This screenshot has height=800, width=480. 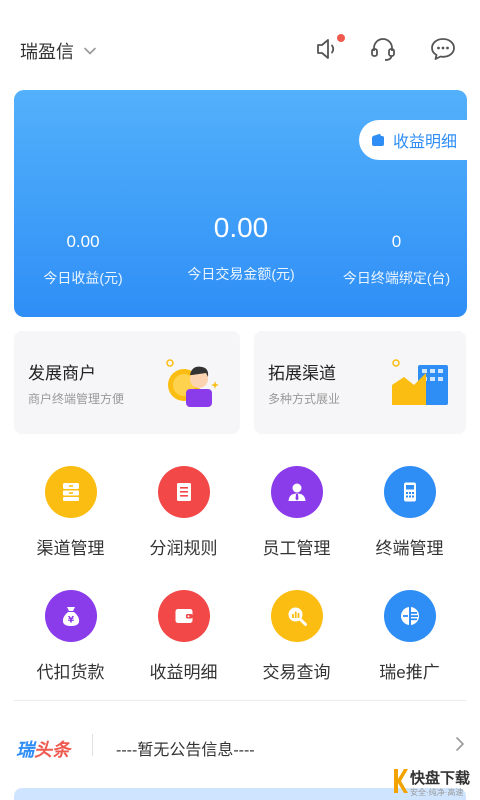 I want to click on site-watermark: 快盘下载 安全·纯净·高速, so click(x=436, y=782).